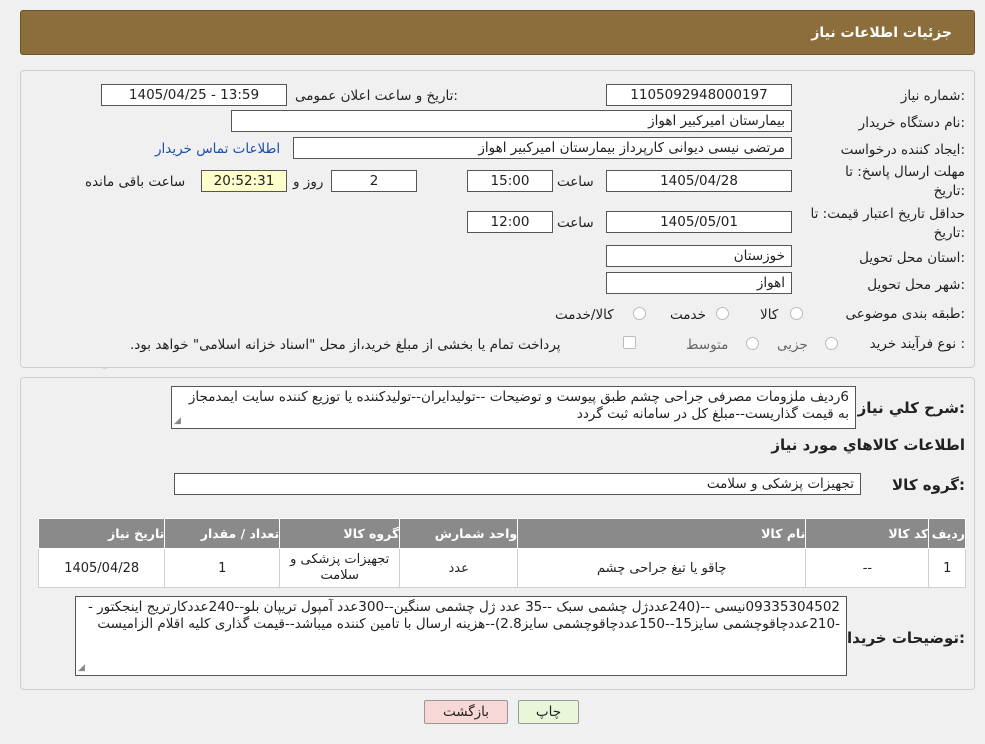 This screenshot has height=744, width=985. I want to click on category-option-goods-service: کالا/خدمت, so click(584, 315).